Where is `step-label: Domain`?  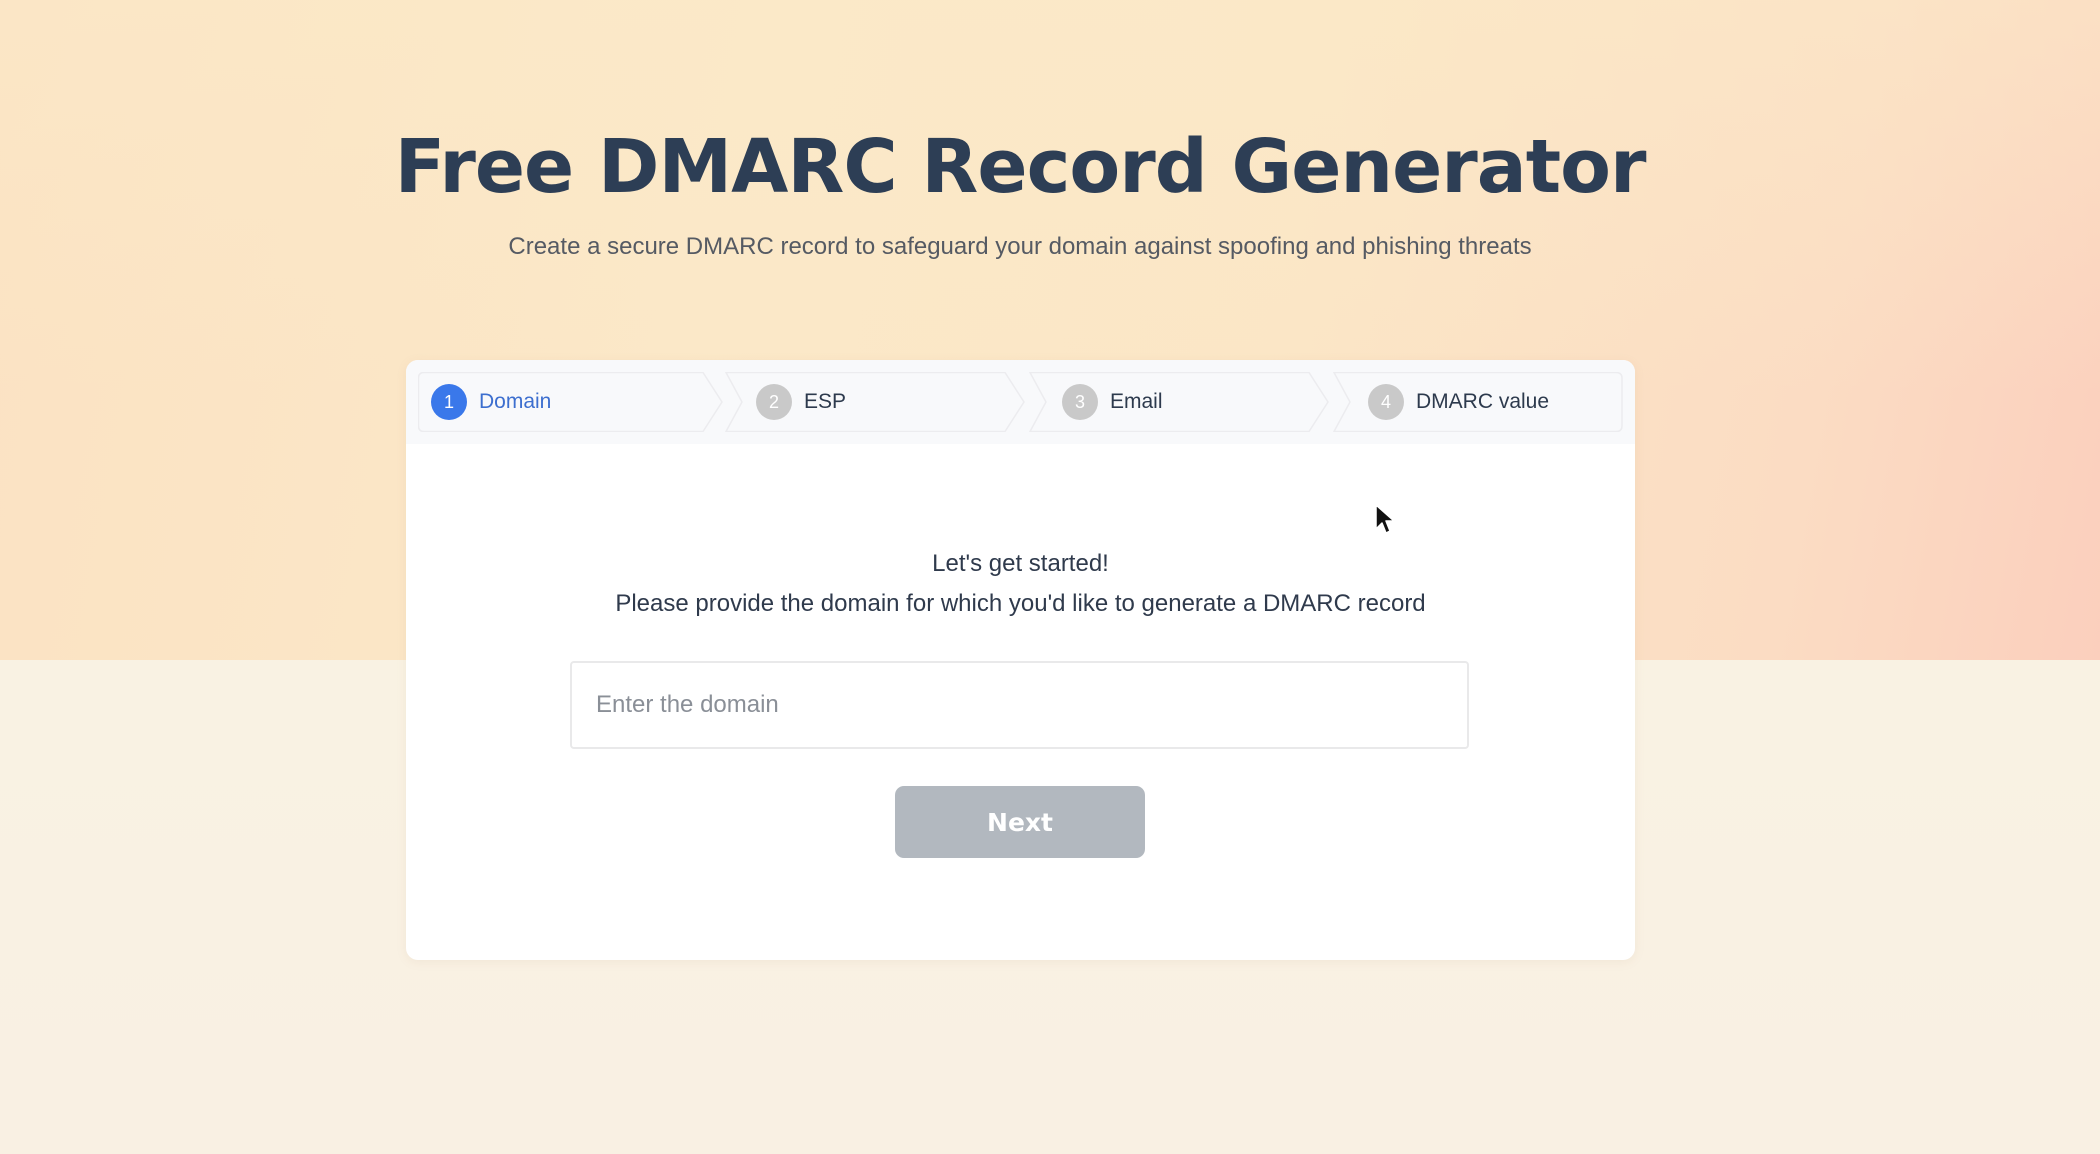 step-label: Domain is located at coordinates (515, 401).